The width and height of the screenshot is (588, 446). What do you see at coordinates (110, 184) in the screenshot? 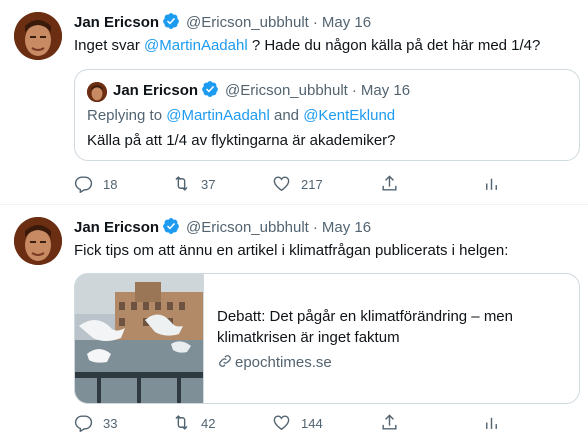
I see `reply-count: 18` at bounding box center [110, 184].